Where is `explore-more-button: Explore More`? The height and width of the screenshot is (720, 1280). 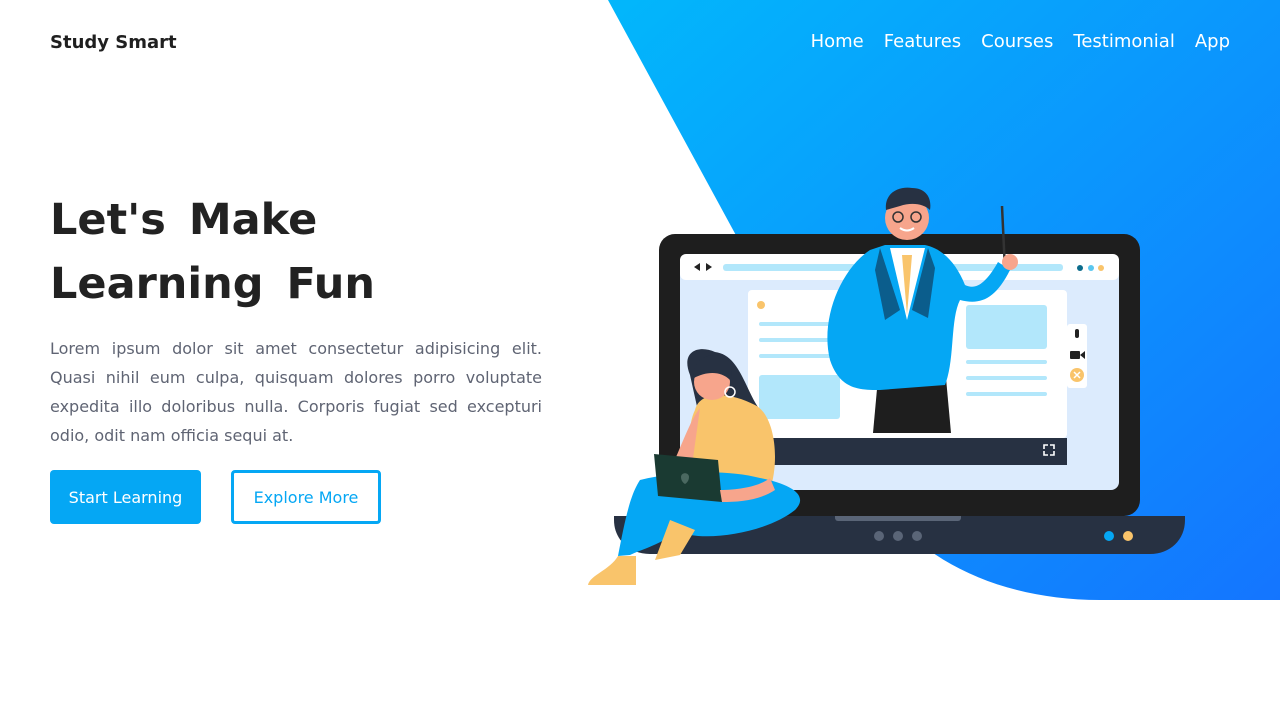
explore-more-button: Explore More is located at coordinates (306, 497).